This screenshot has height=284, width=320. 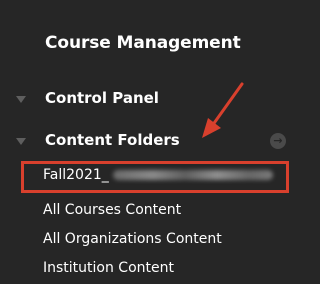 What do you see at coordinates (192, 175) in the screenshot?
I see `redacted-text` at bounding box center [192, 175].